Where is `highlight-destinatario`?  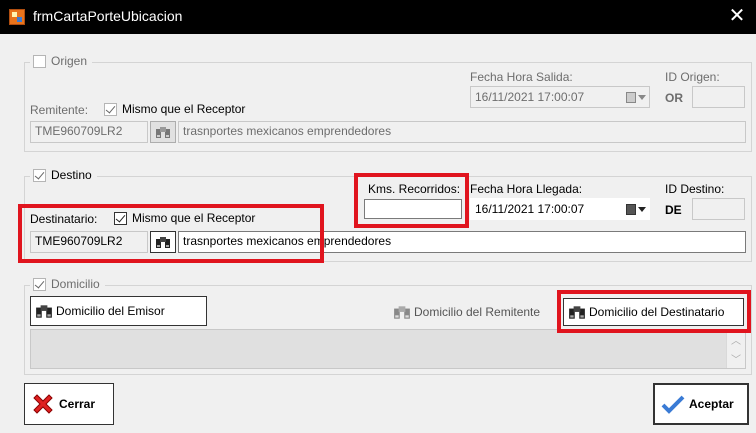 highlight-destinatario is located at coordinates (171, 233).